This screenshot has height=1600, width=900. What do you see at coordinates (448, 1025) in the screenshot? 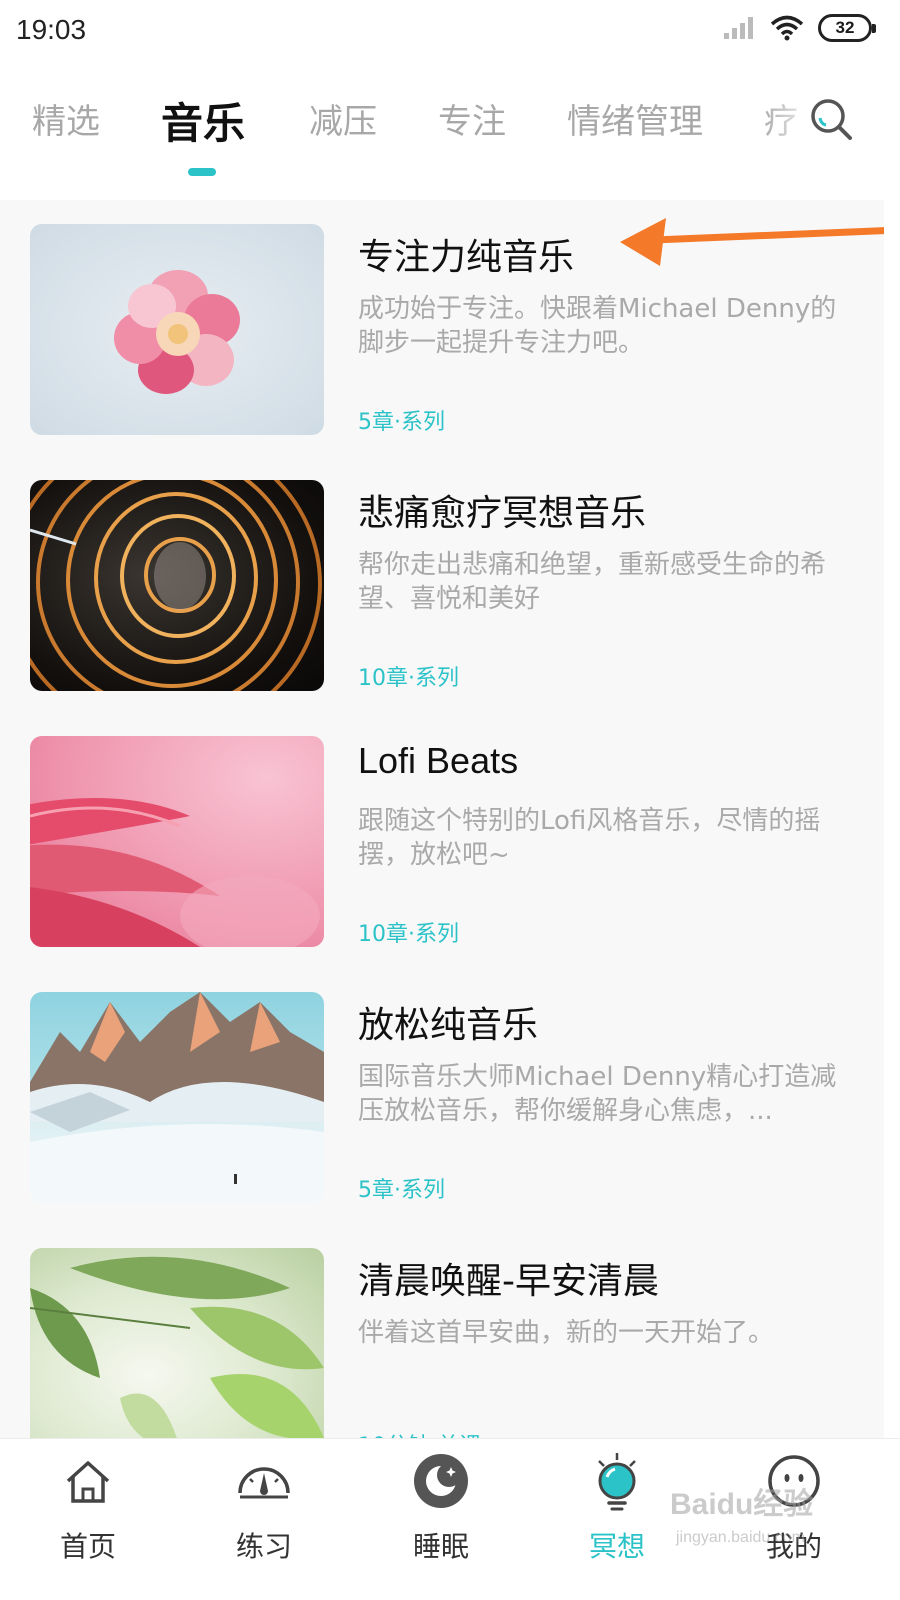
I see `item-title: 放松纯音乐` at bounding box center [448, 1025].